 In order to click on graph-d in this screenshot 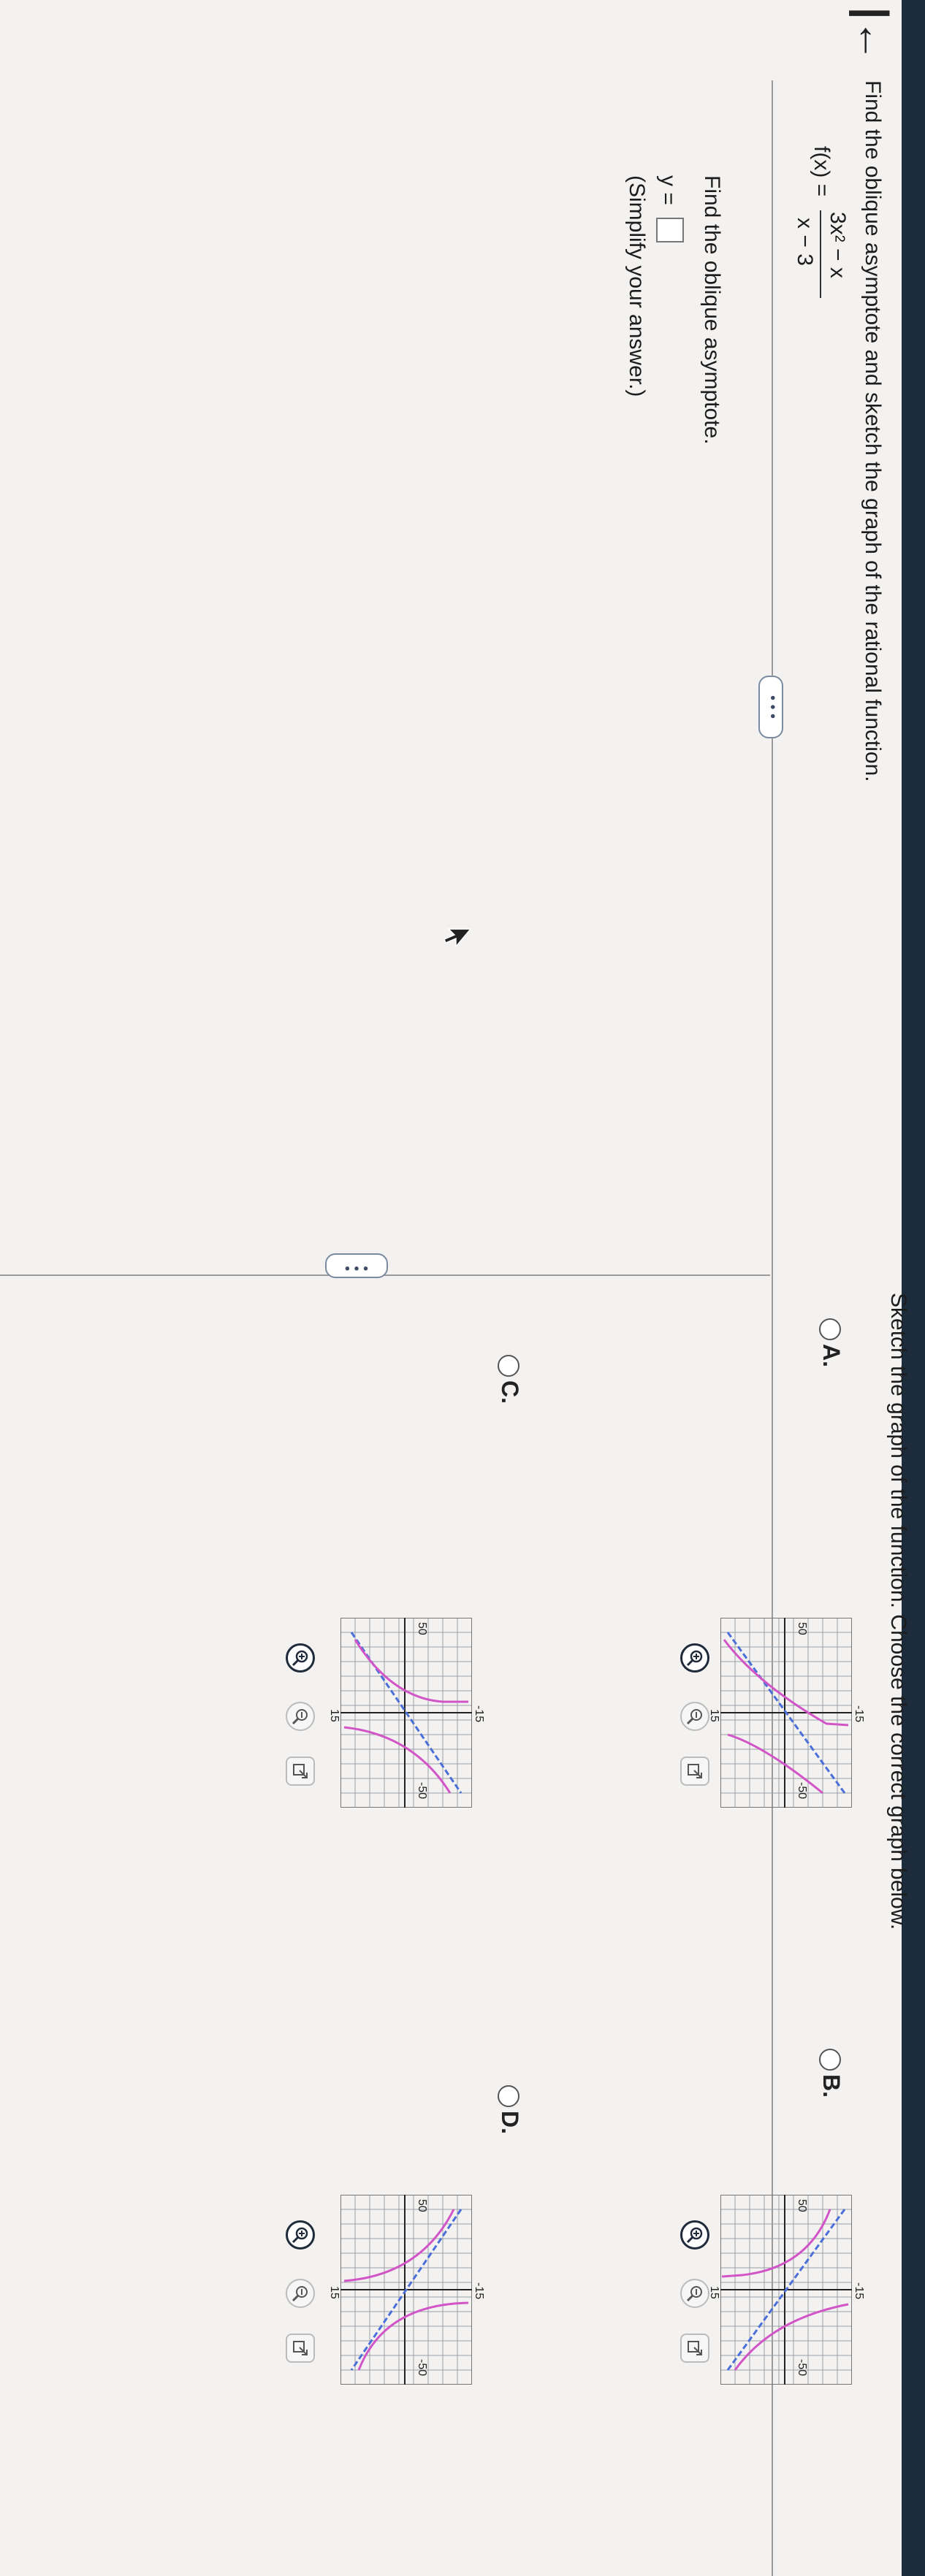, I will do `click(406, 2289)`.